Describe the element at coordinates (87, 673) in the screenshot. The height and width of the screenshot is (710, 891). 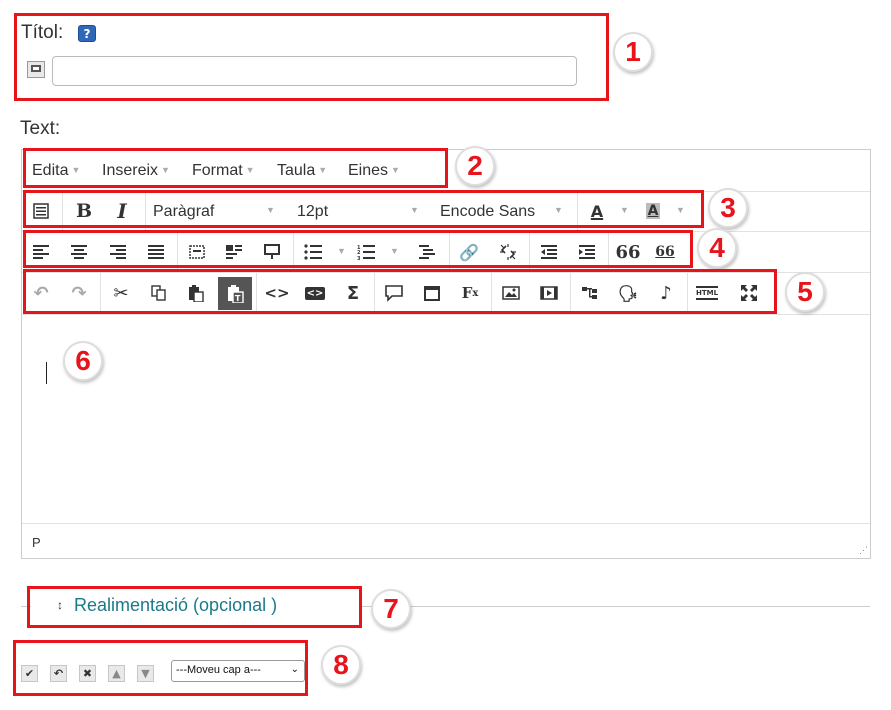
I see `delete-icon: ✖` at that location.